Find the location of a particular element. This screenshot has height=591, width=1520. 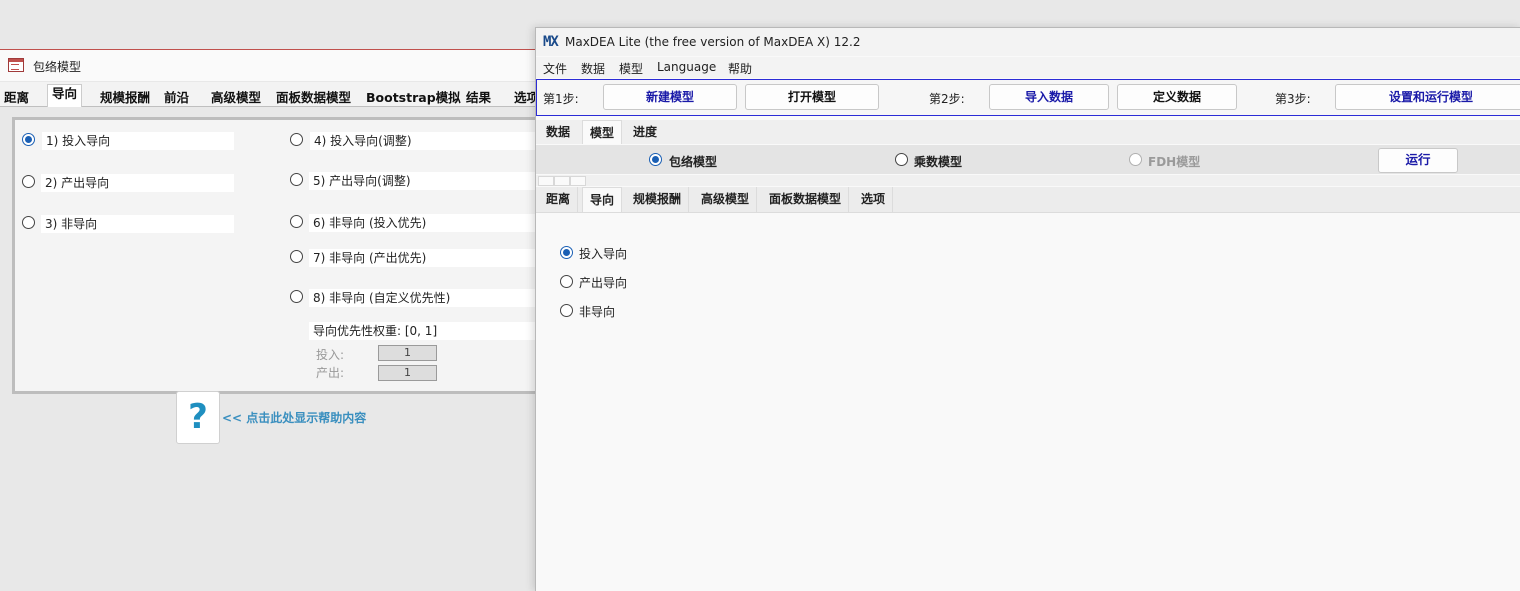

radio-multiplier-model is located at coordinates (901, 159).